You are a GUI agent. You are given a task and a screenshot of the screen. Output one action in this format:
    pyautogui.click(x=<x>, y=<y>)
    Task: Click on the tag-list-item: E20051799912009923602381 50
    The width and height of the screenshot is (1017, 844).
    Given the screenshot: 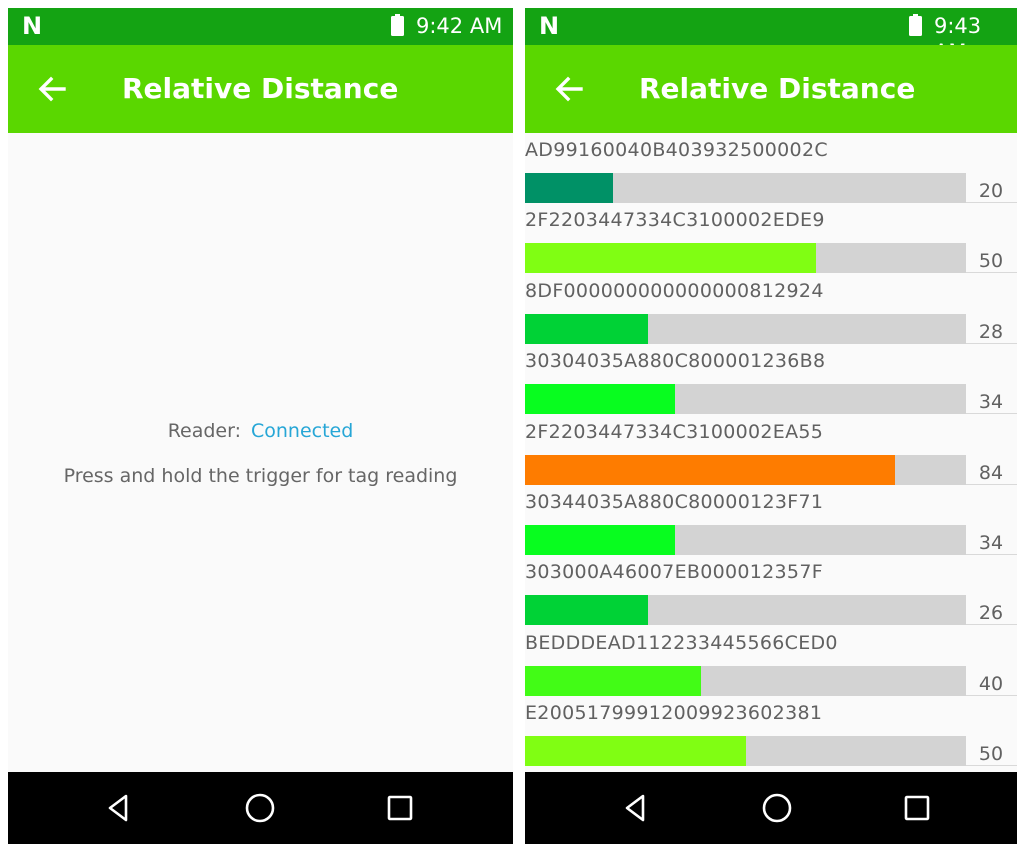 What is the action you would take?
    pyautogui.click(x=771, y=731)
    